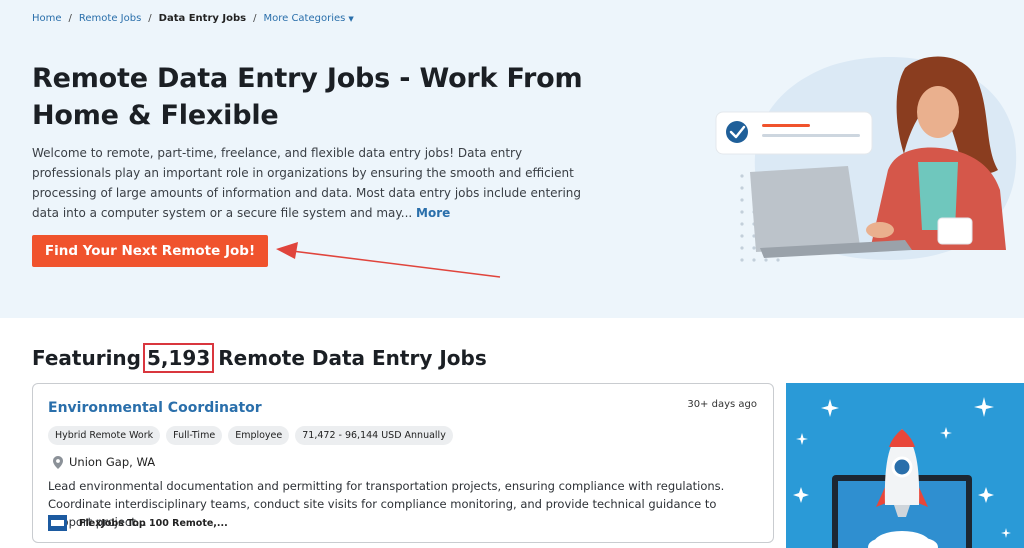  What do you see at coordinates (150, 251) in the screenshot?
I see `find-remote-job-button: Find Your Next Remote Job!` at bounding box center [150, 251].